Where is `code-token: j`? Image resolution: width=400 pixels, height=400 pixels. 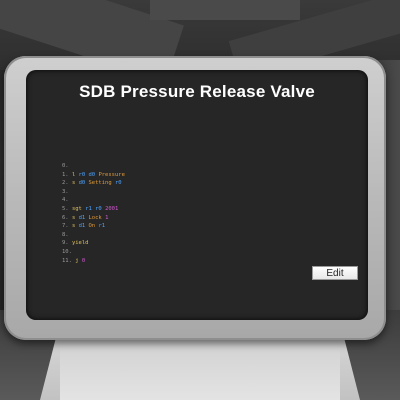 code-token: j is located at coordinates (78, 260).